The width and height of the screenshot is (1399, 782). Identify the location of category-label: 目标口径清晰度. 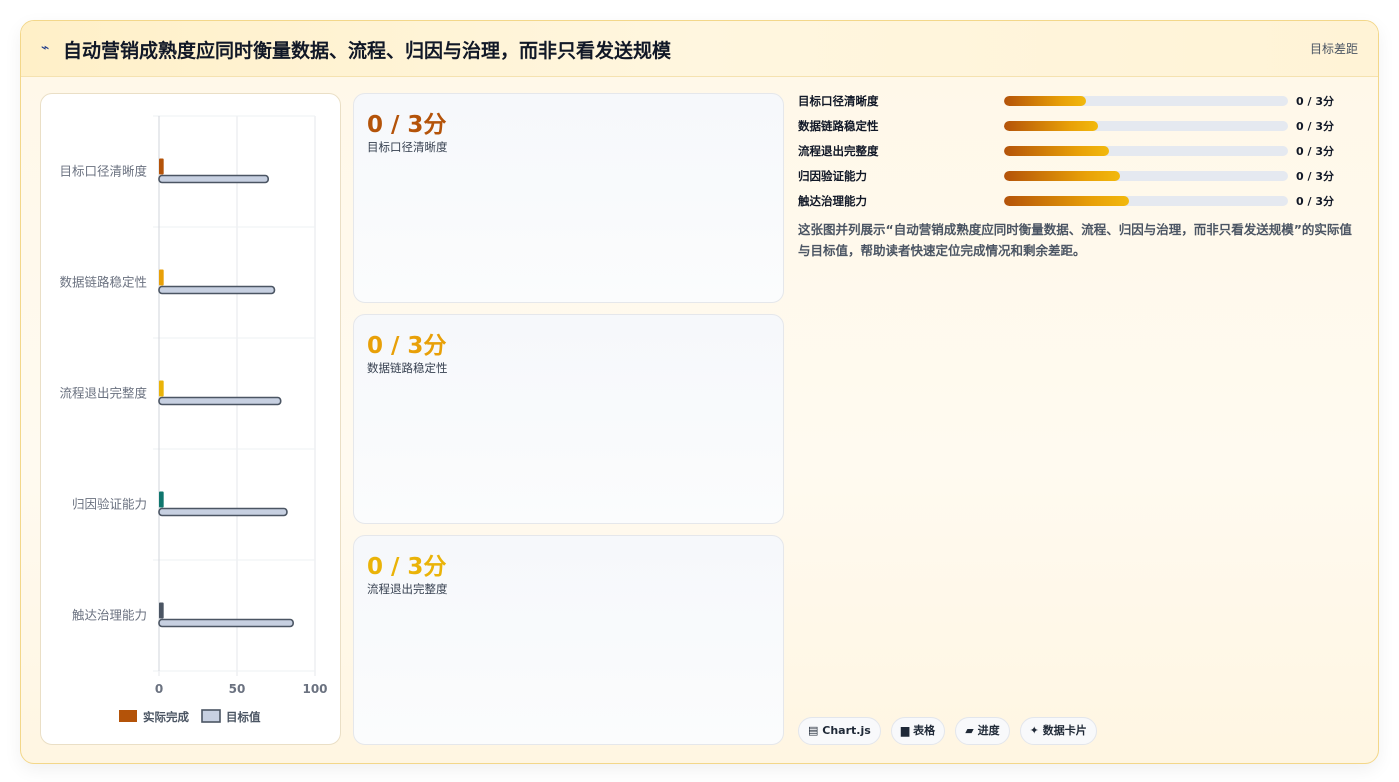
(103, 171).